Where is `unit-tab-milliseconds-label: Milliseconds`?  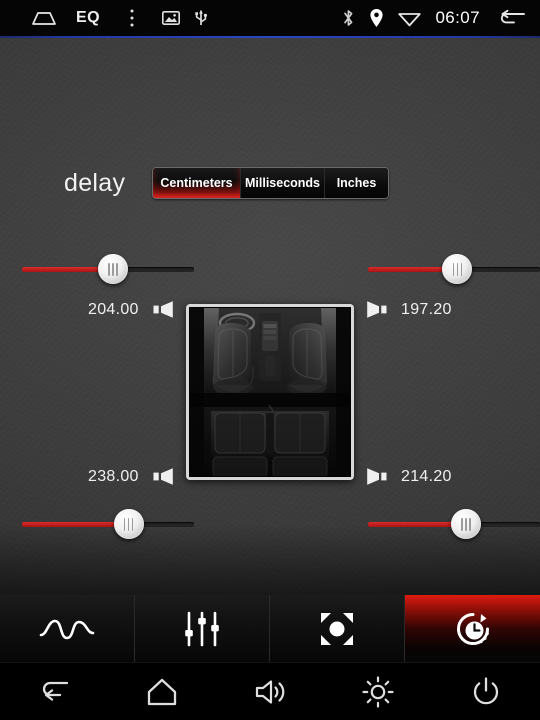 unit-tab-milliseconds-label: Milliseconds is located at coordinates (282, 183).